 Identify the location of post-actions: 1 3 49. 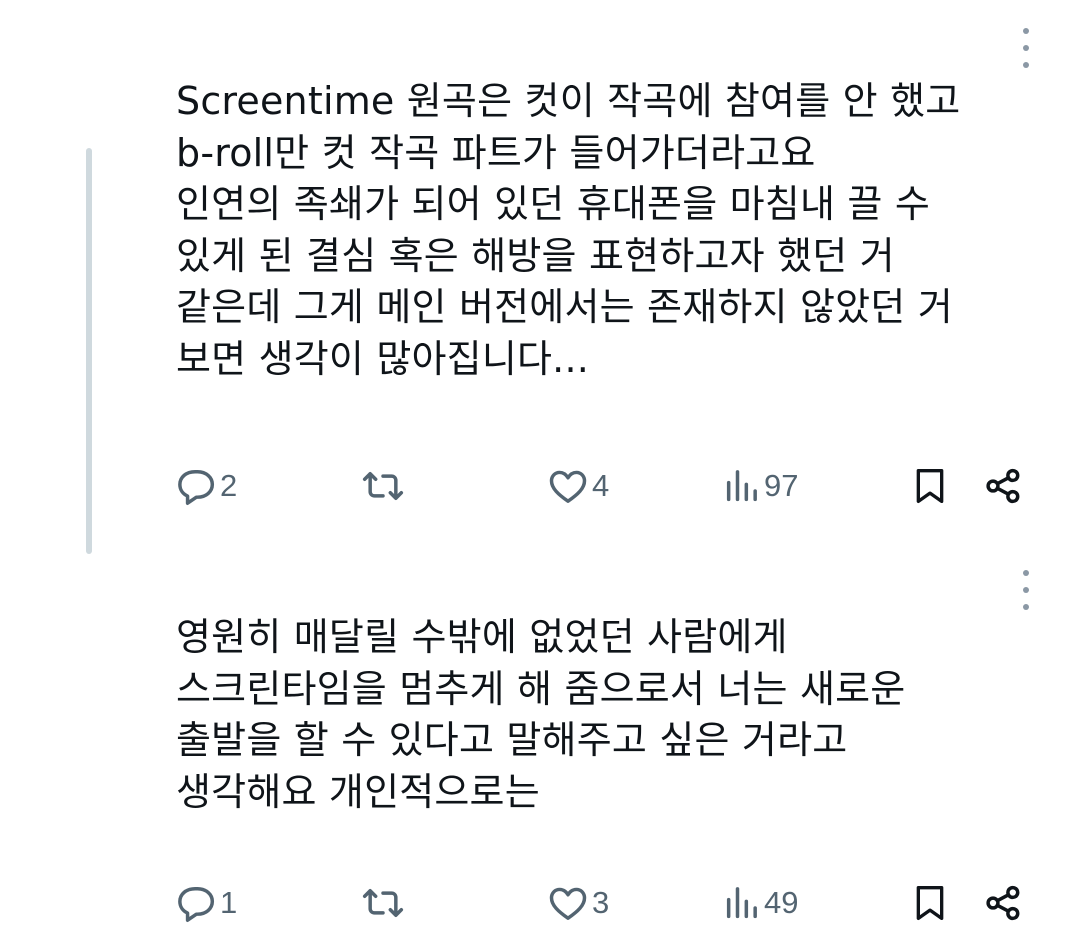
(604, 903).